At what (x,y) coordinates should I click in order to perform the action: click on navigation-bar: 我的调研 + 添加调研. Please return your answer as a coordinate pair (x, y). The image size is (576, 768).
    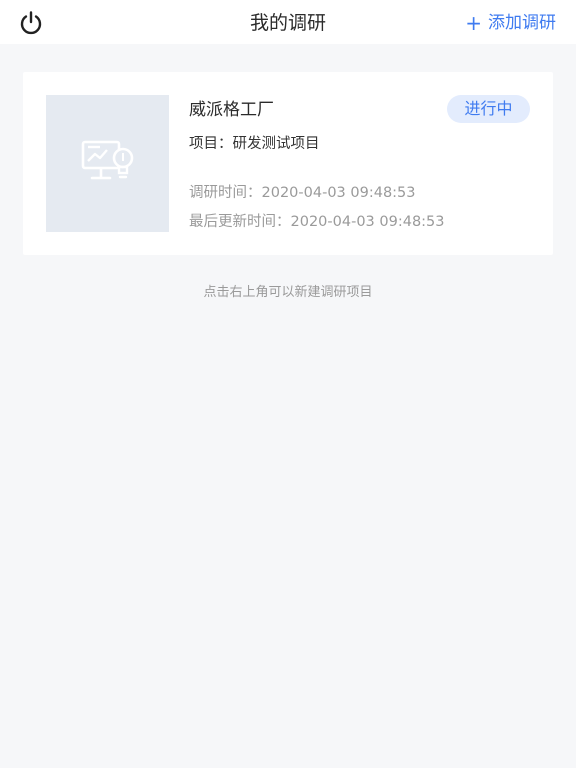
    Looking at the image, I should click on (288, 22).